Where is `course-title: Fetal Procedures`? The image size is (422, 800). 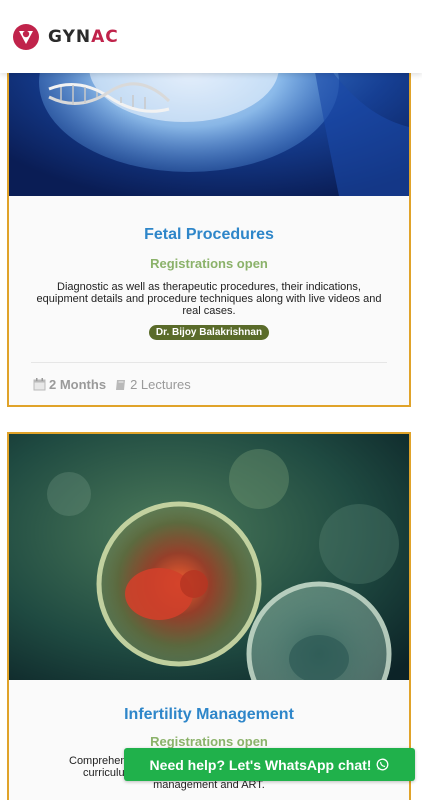
course-title: Fetal Procedures is located at coordinates (209, 235).